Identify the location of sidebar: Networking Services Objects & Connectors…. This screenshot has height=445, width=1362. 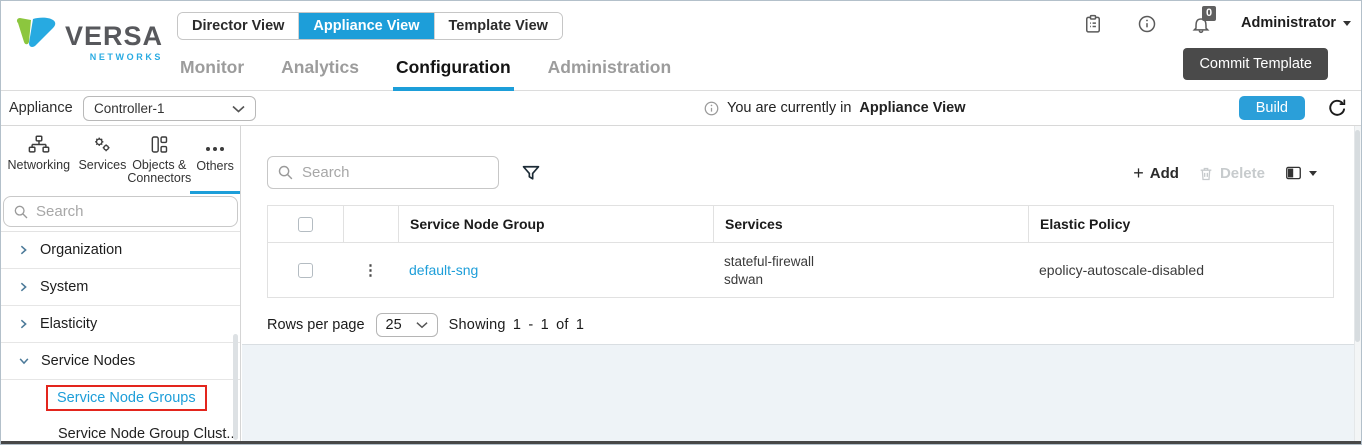
(121, 283).